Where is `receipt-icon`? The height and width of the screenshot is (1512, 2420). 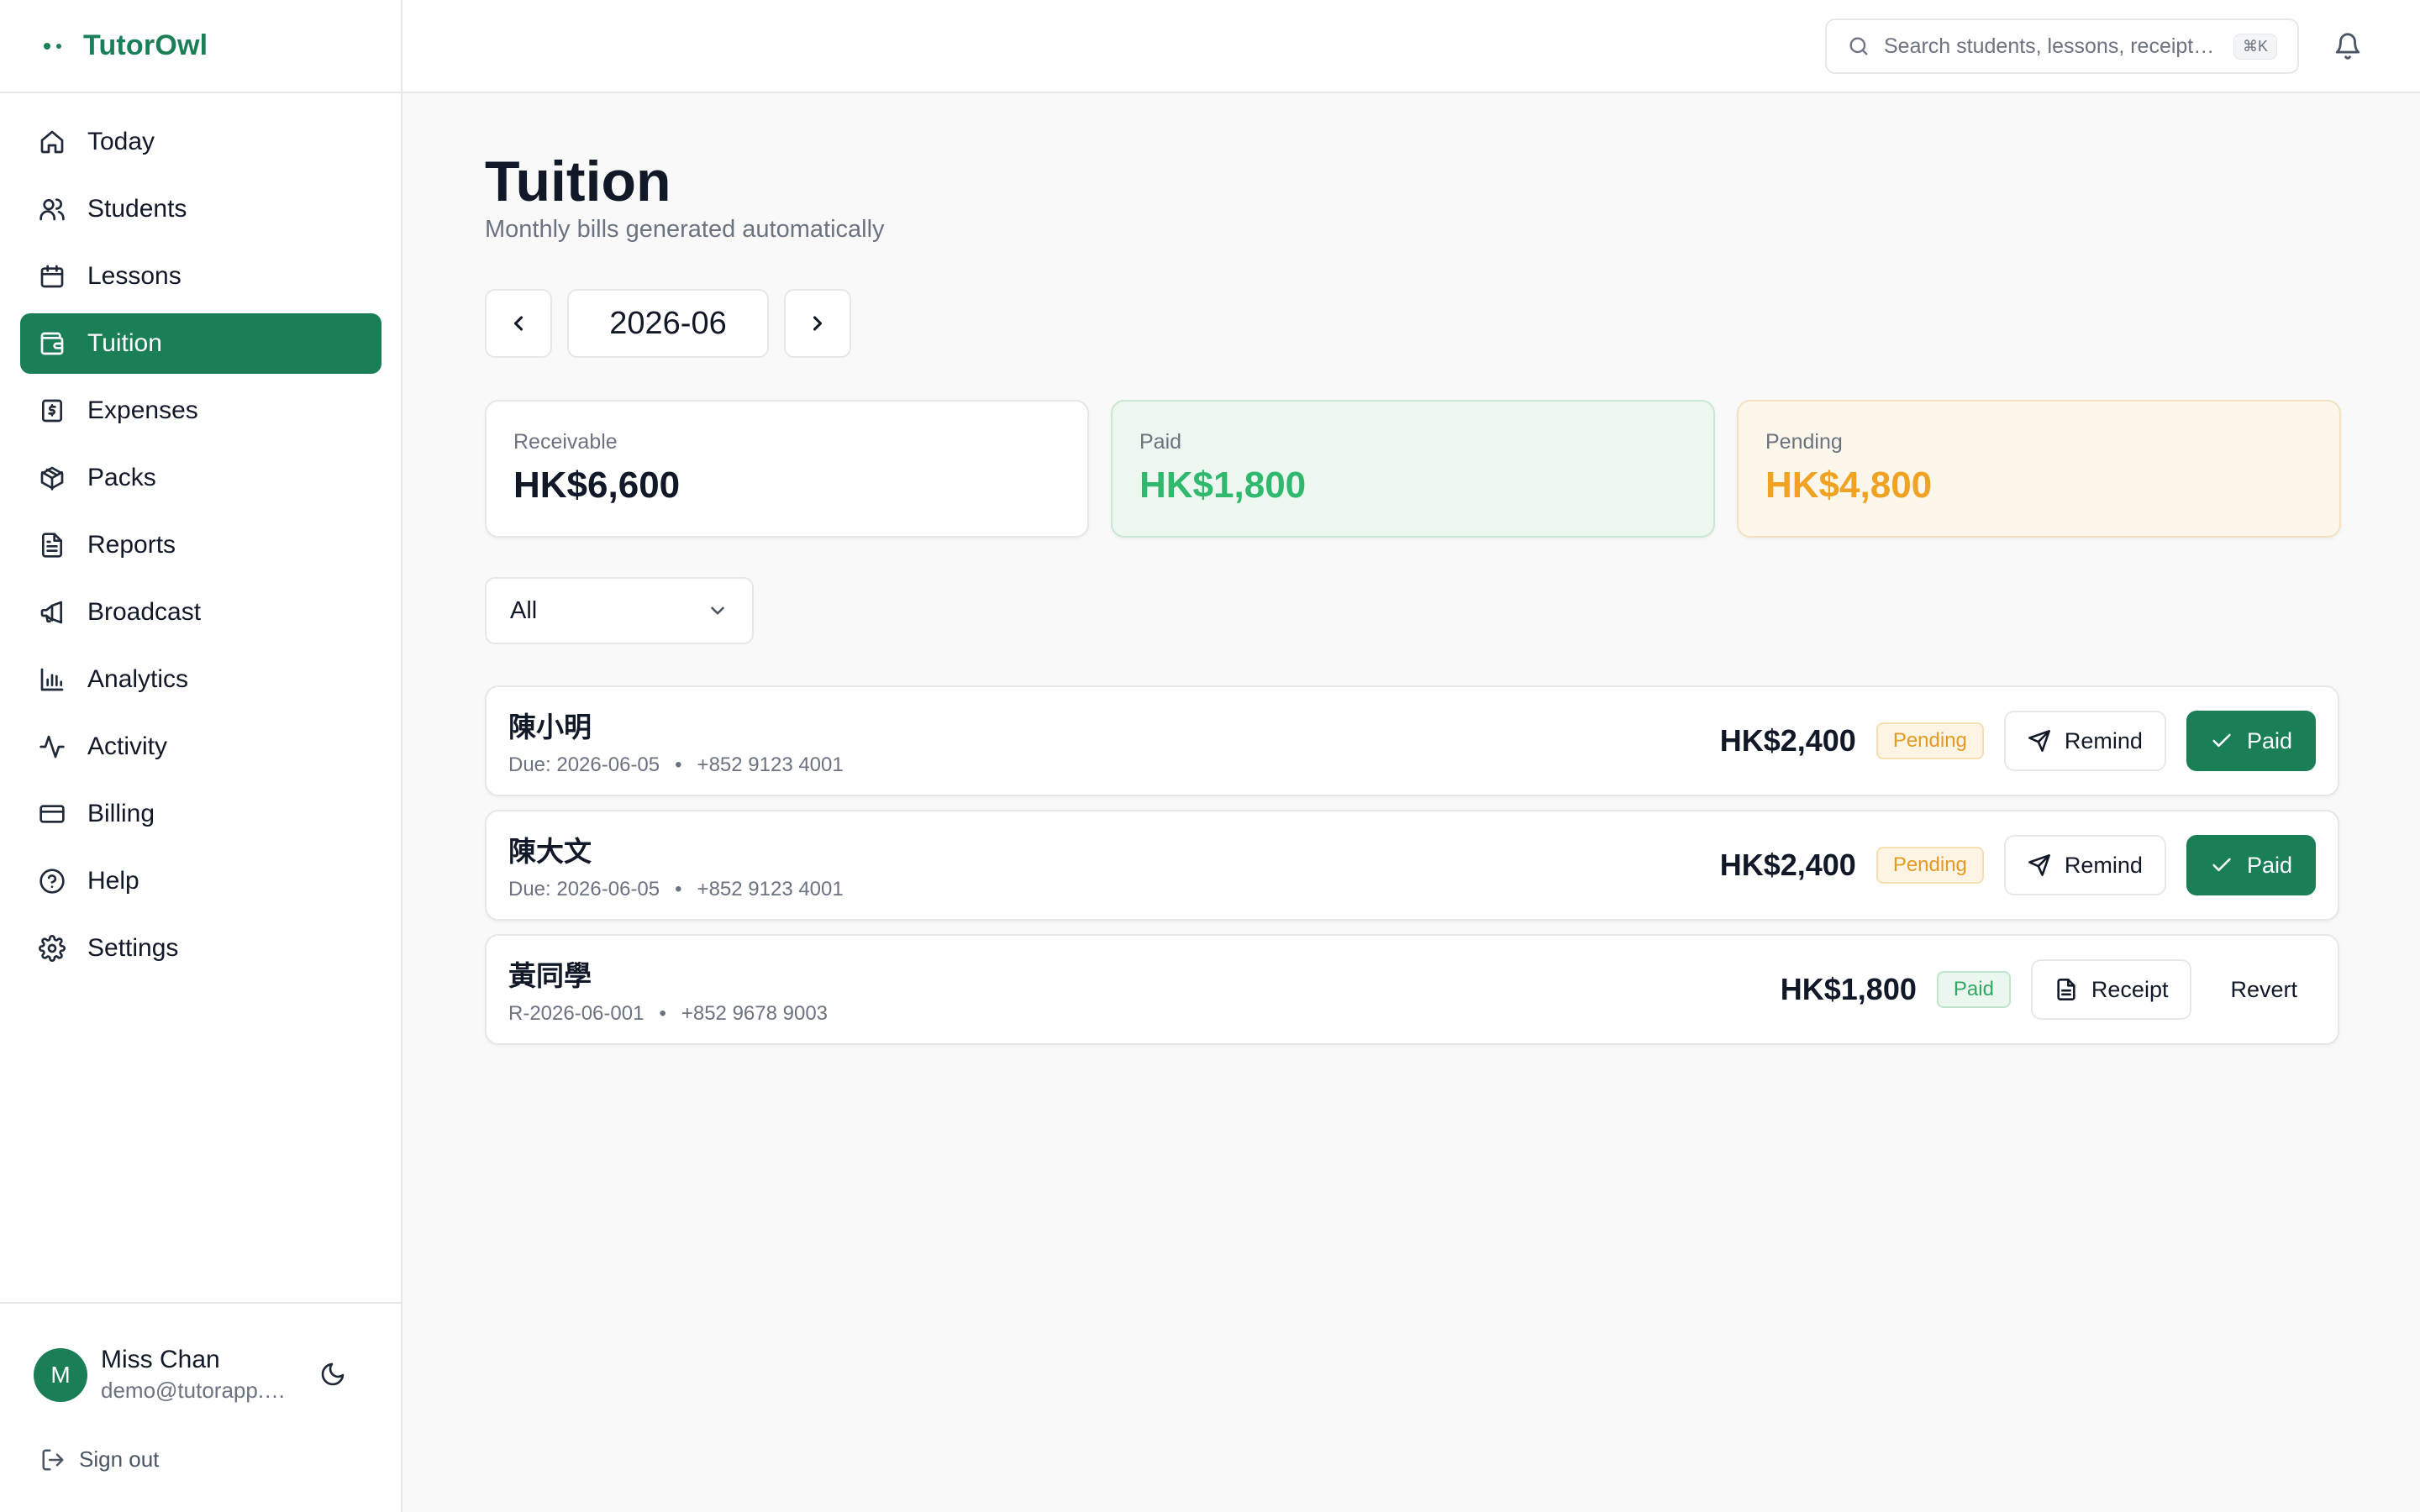 receipt-icon is located at coordinates (52, 410).